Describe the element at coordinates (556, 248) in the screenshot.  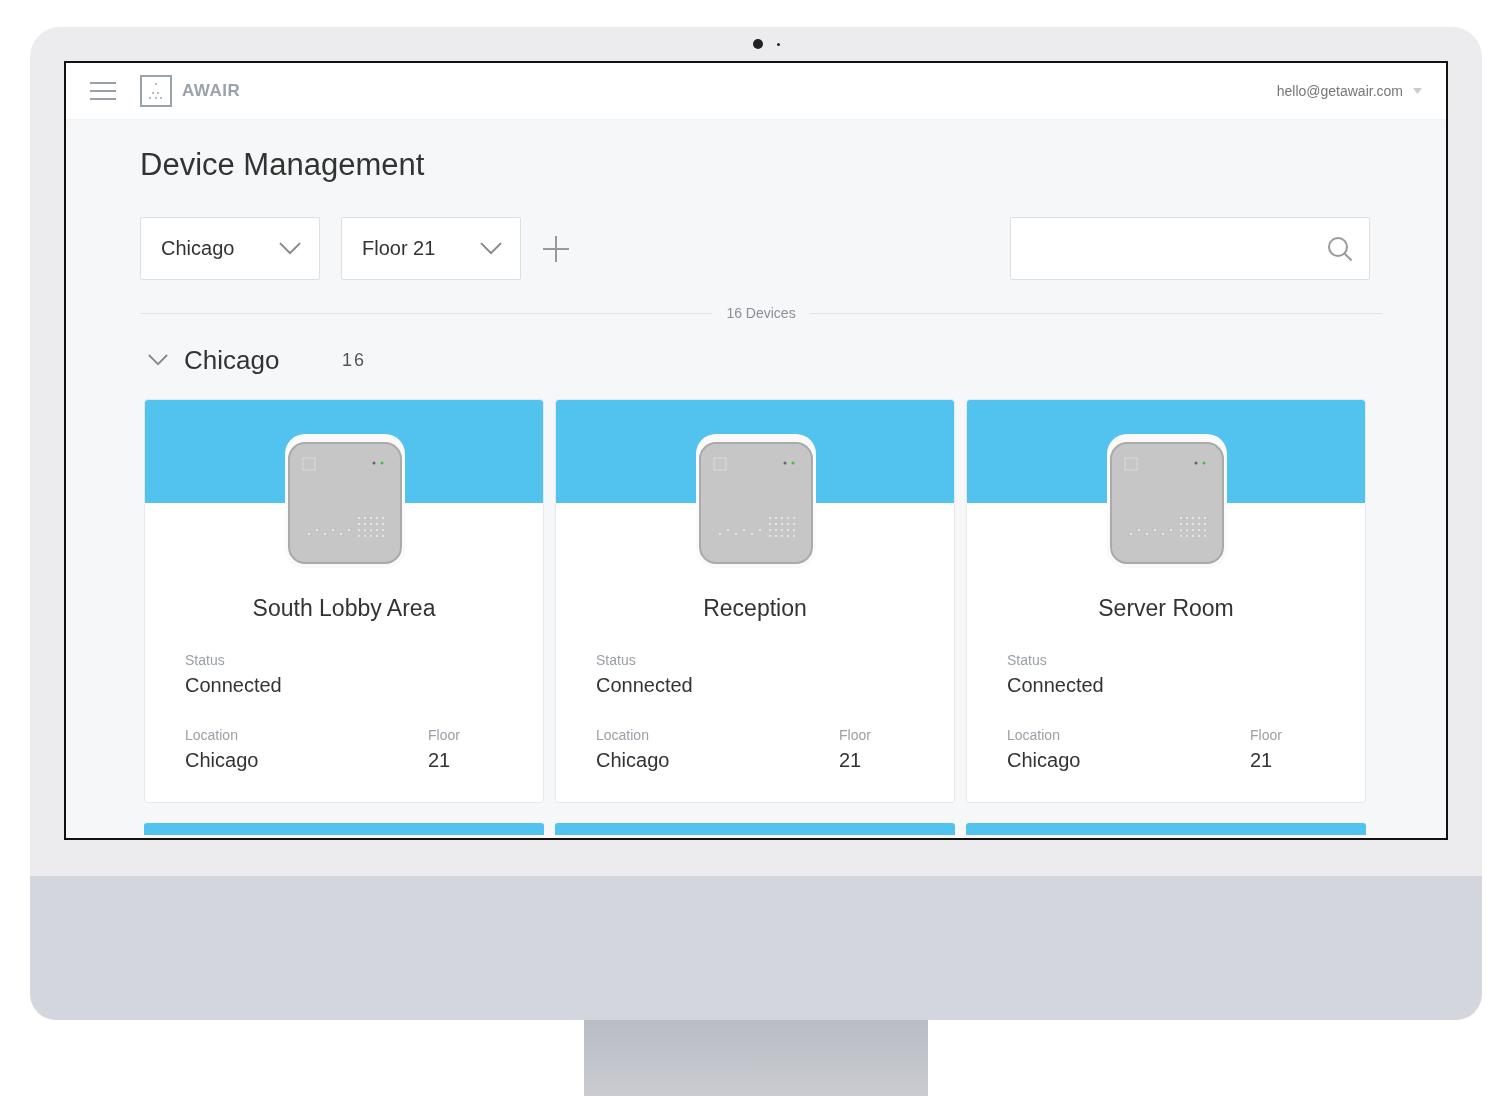
I see `add-button` at that location.